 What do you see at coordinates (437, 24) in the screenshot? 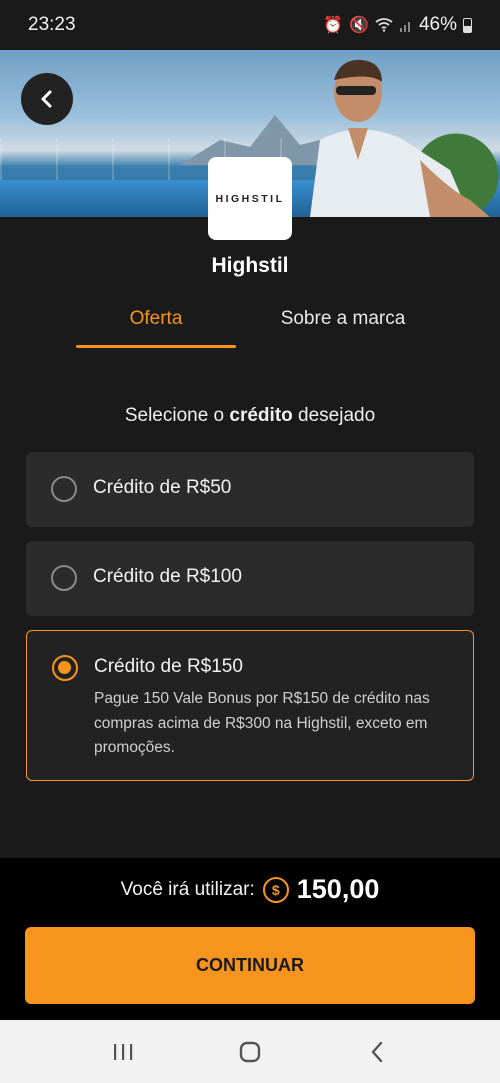
I see `battery-level: 46%` at bounding box center [437, 24].